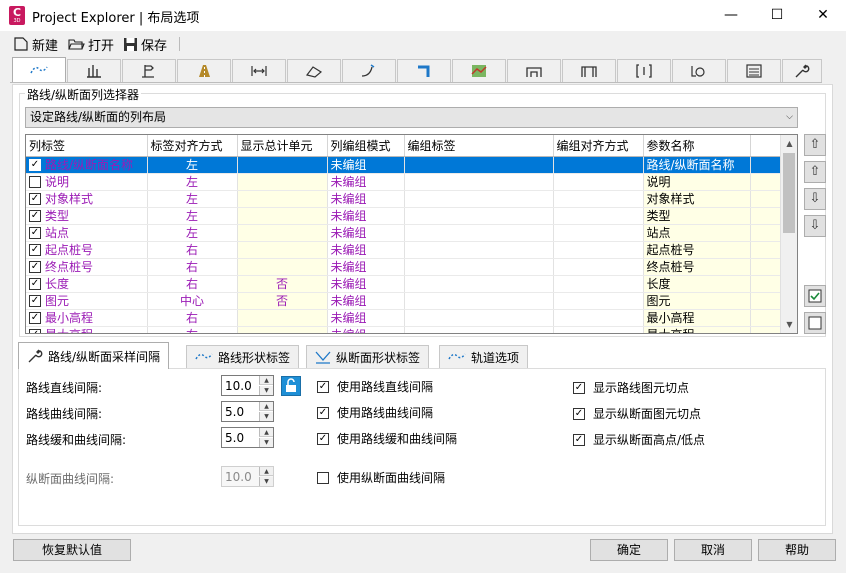  What do you see at coordinates (598, 146) in the screenshot?
I see `column-header: 编组对齐方式` at bounding box center [598, 146].